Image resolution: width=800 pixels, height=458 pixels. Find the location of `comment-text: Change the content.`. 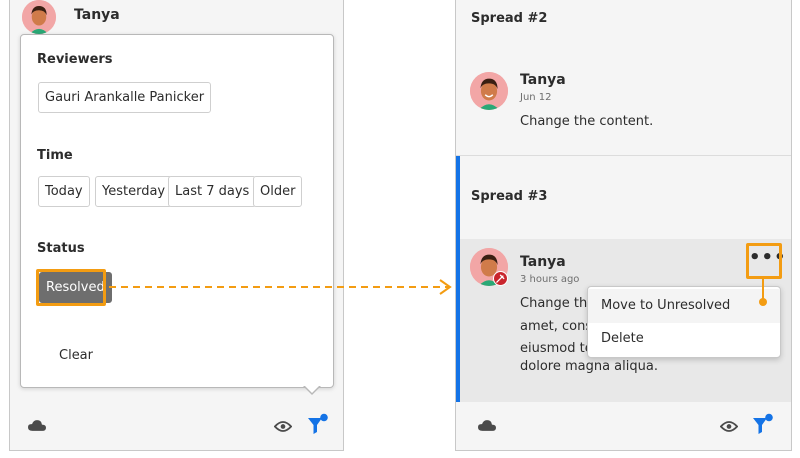

comment-text: Change the content. is located at coordinates (587, 121).